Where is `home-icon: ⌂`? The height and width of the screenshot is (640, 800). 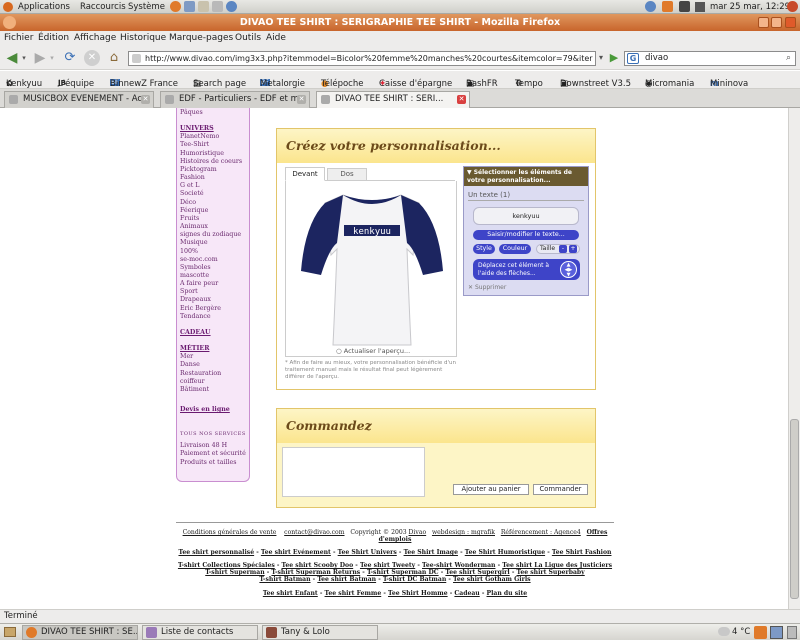
home-icon: ⌂ is located at coordinates (114, 58).